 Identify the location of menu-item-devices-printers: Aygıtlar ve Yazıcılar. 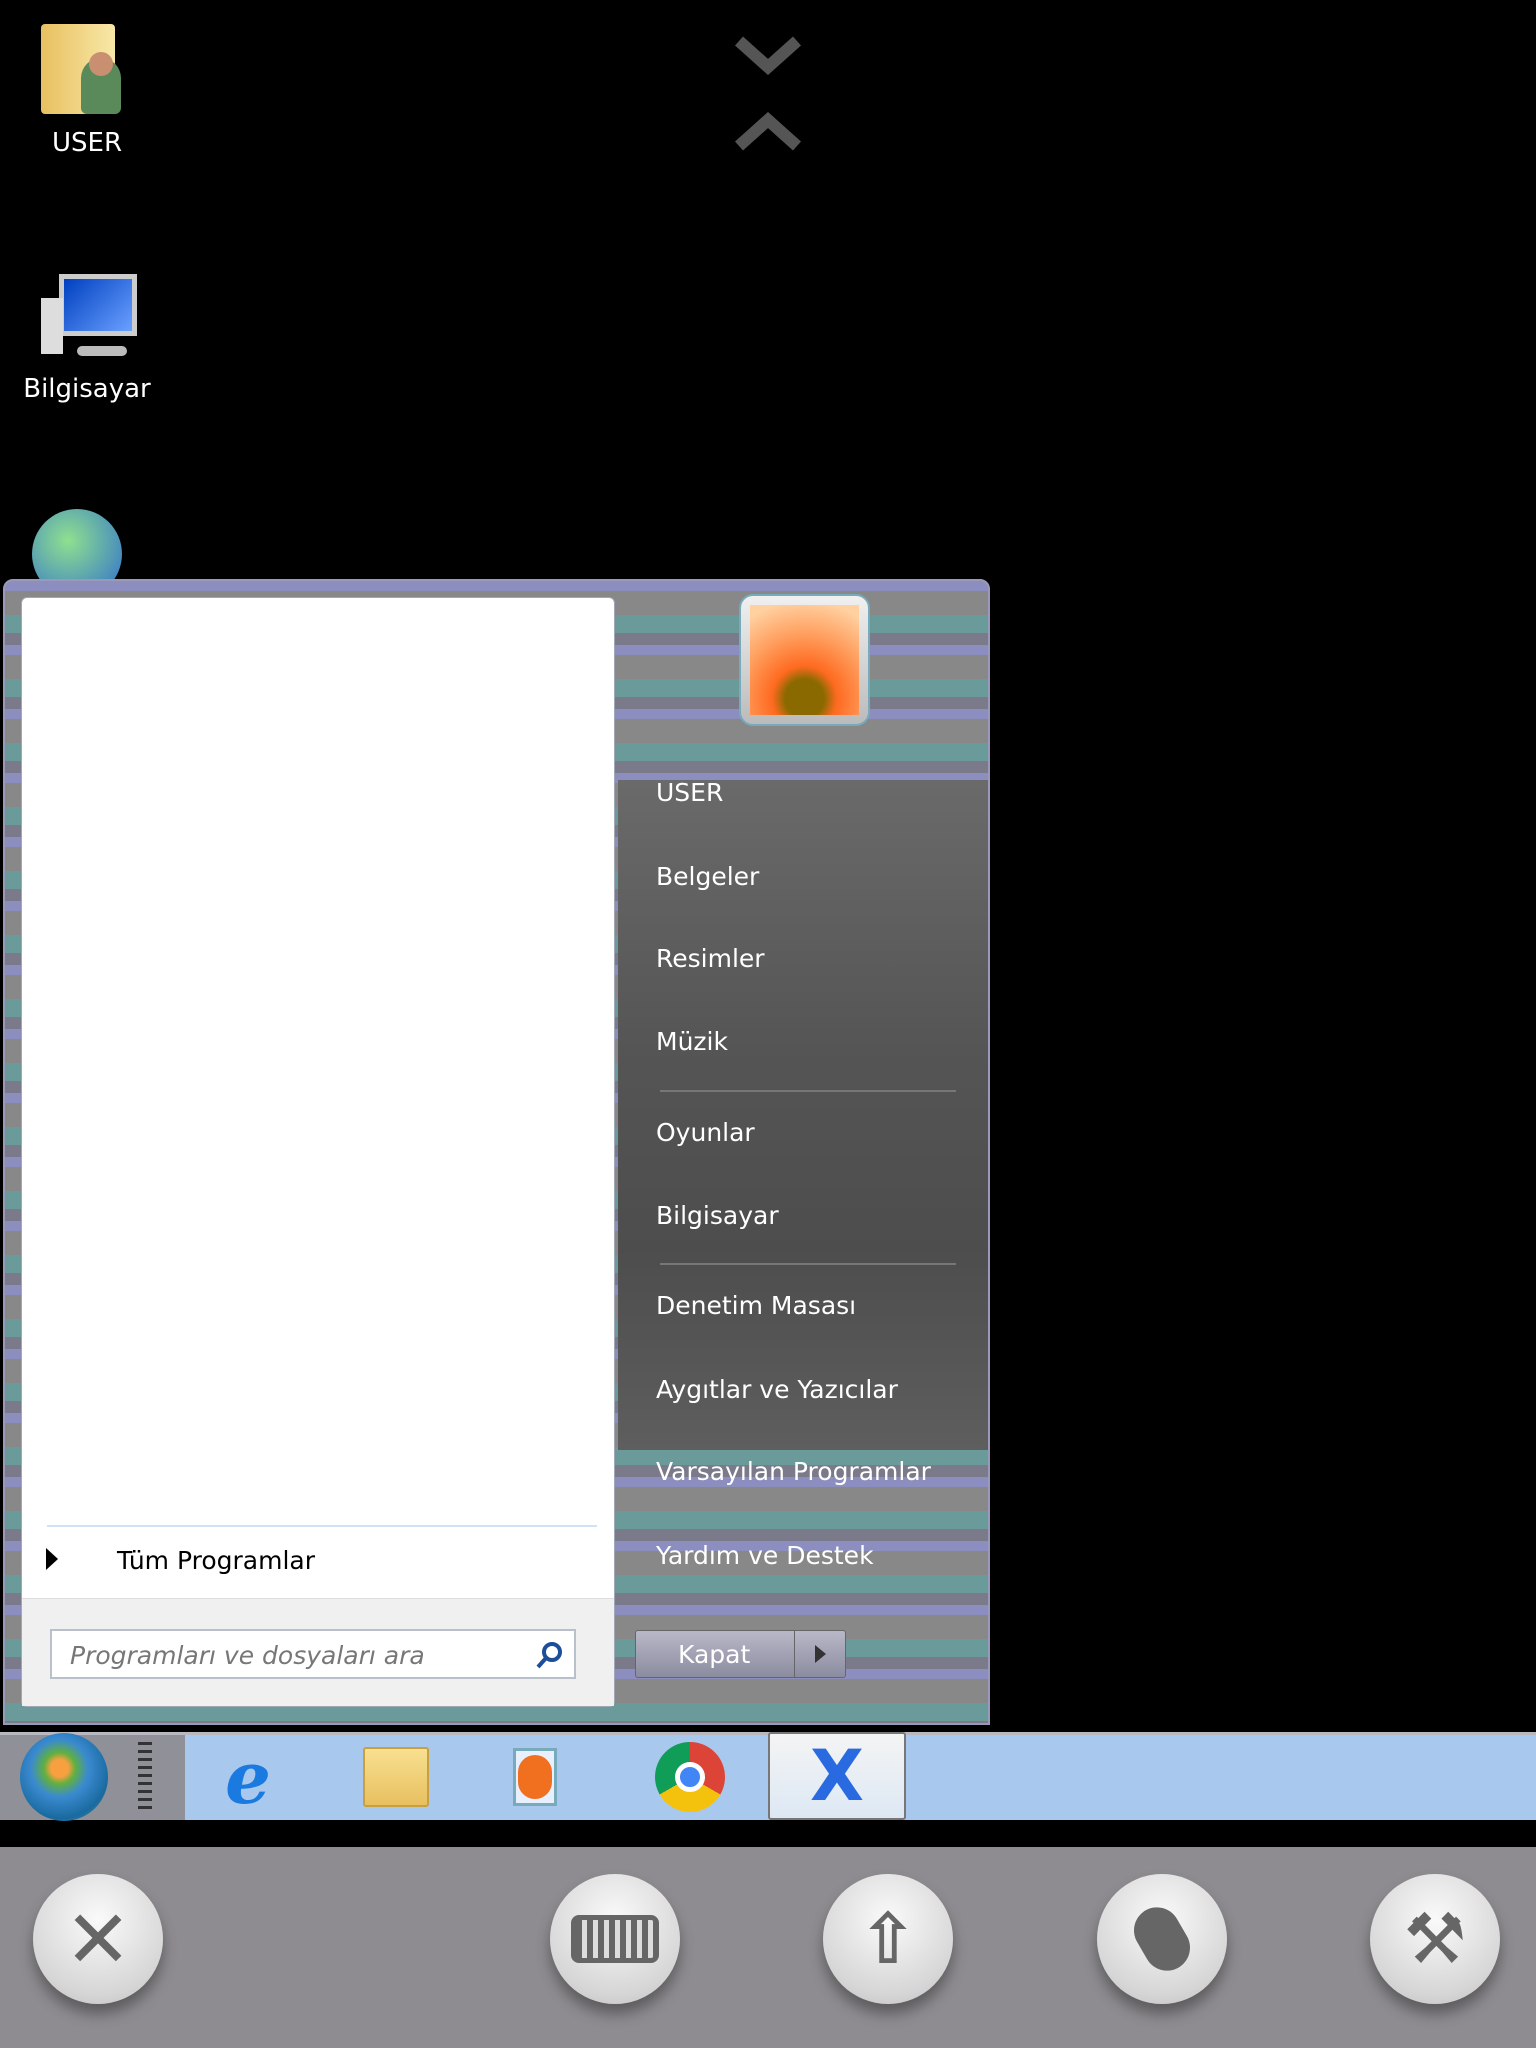
(777, 1389).